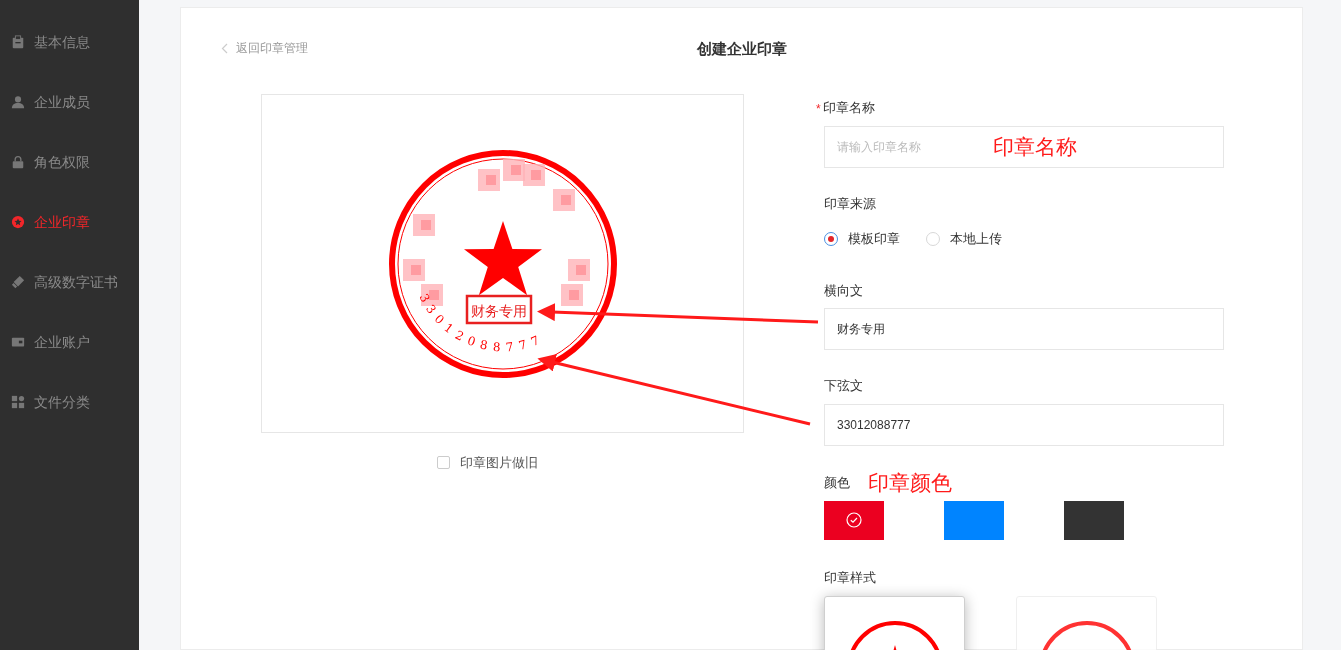  I want to click on grid-icon, so click(18, 402).